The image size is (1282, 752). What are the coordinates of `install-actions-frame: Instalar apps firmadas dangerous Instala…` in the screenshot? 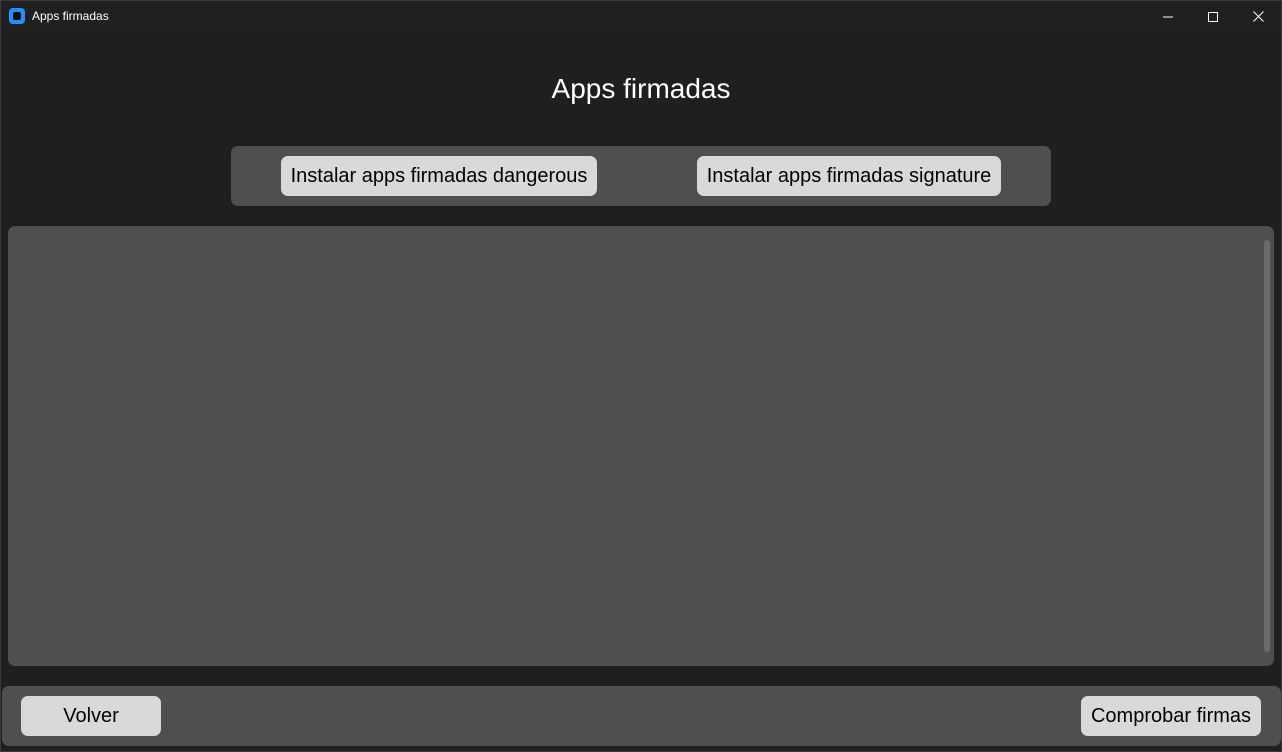 It's located at (641, 176).